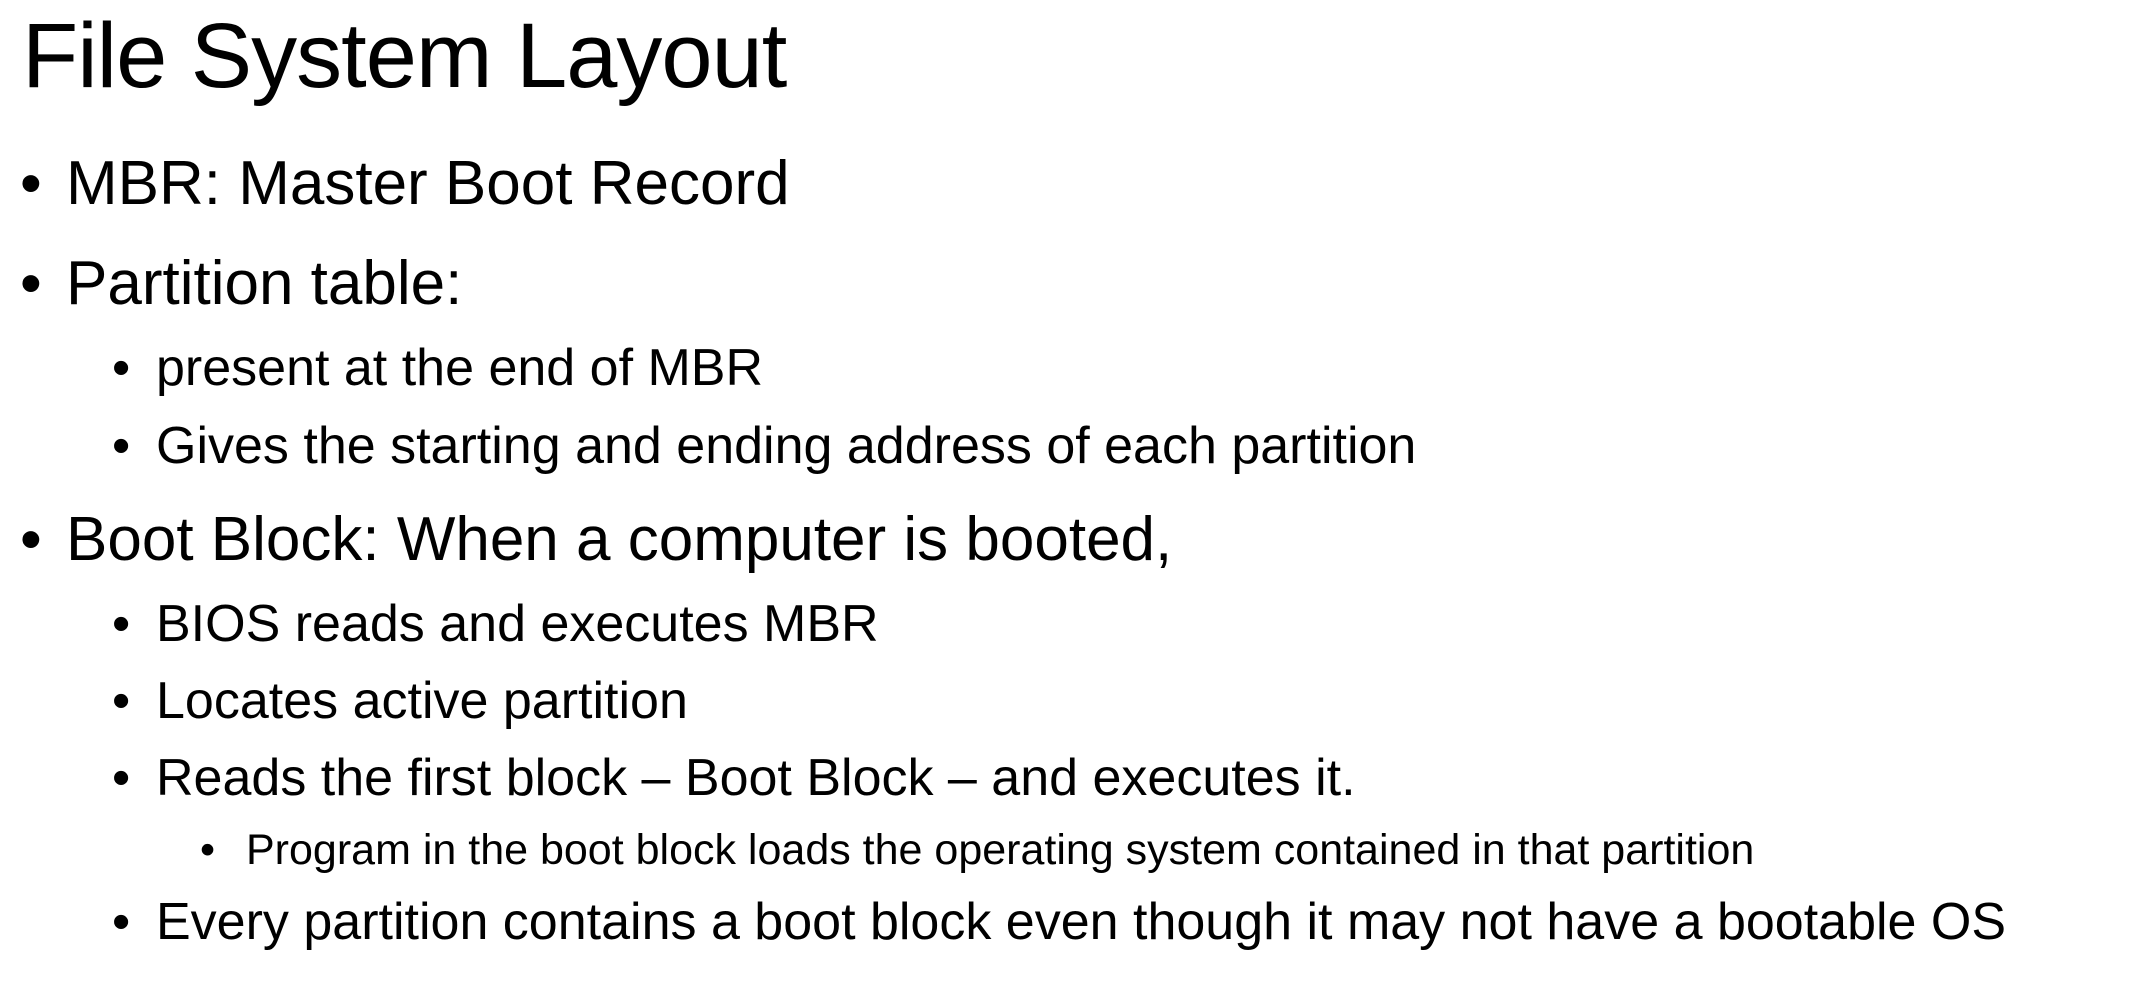  What do you see at coordinates (517, 624) in the screenshot?
I see `bullet-text: BIOS reads and executes MBR` at bounding box center [517, 624].